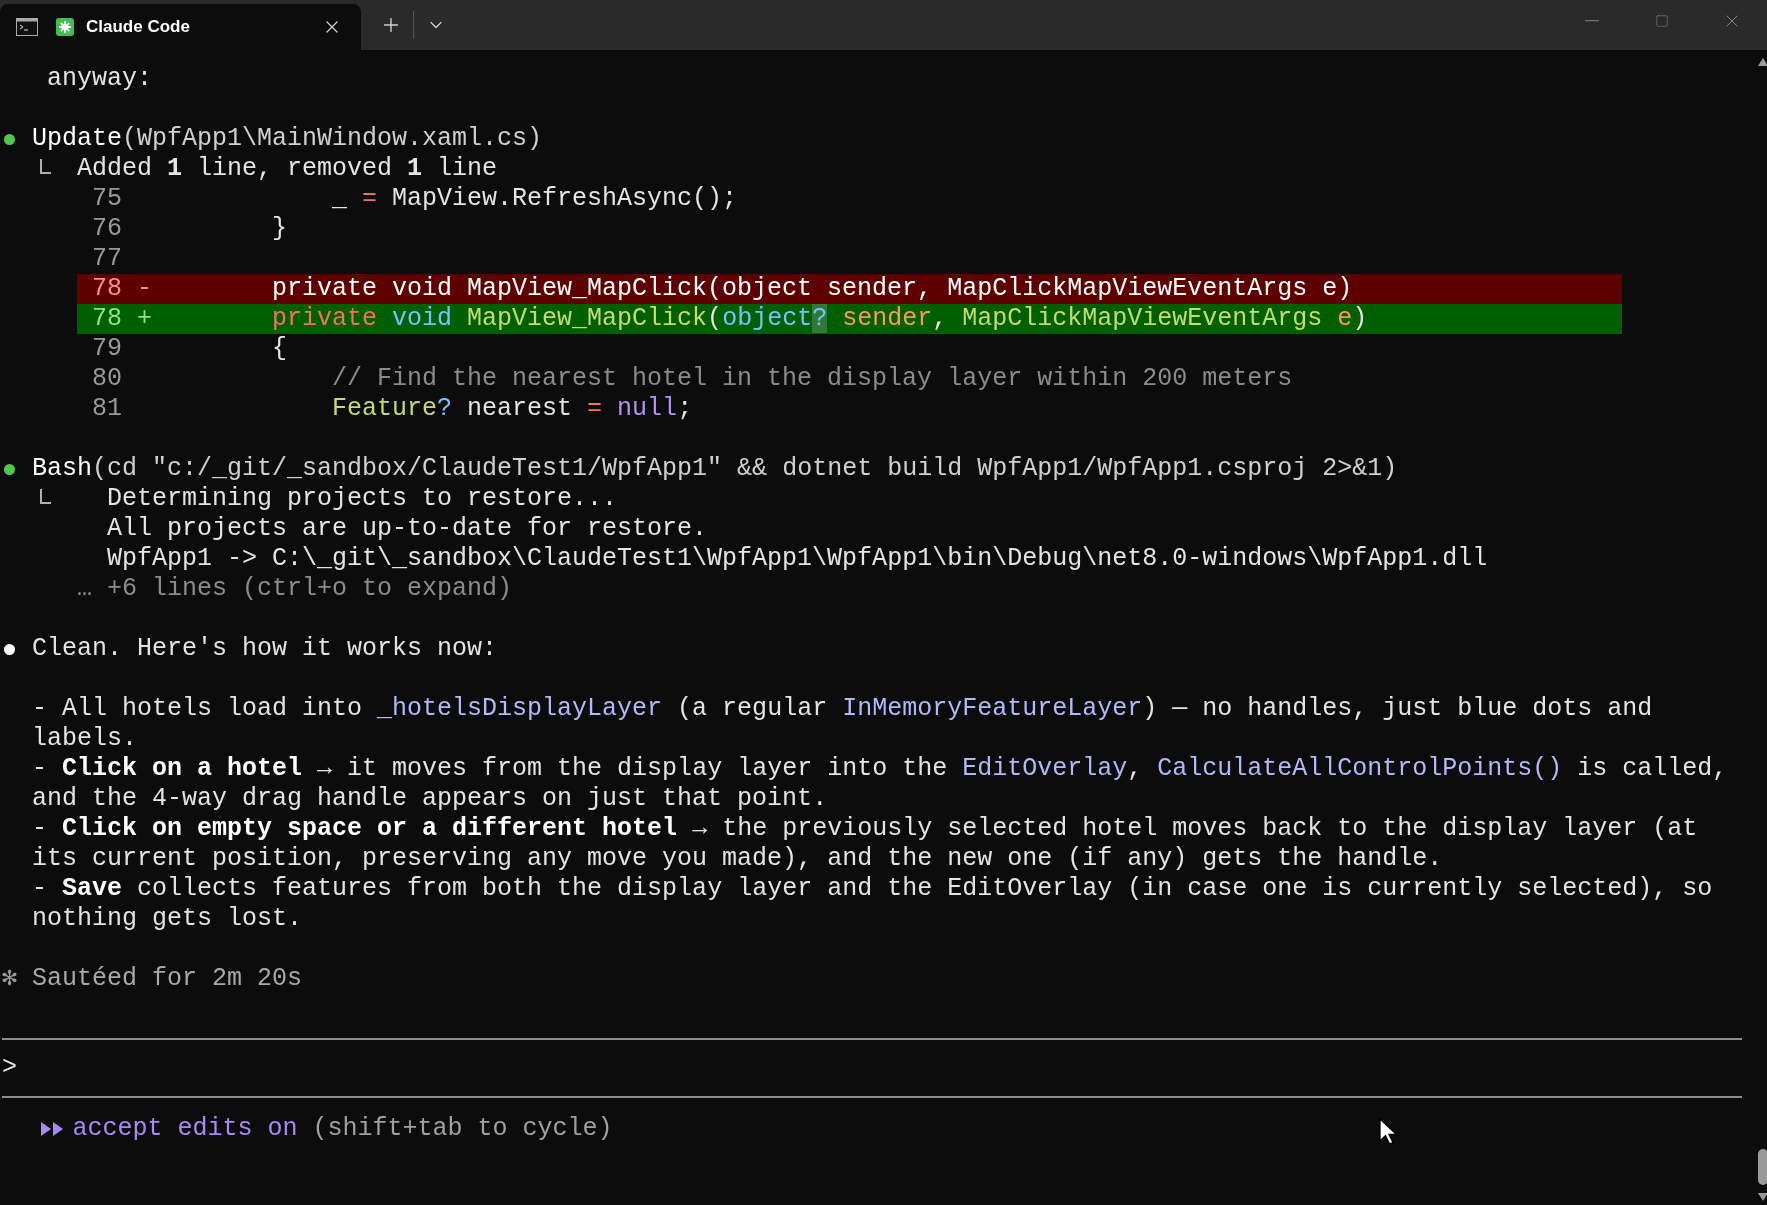 The height and width of the screenshot is (1205, 1767). What do you see at coordinates (279, 349) in the screenshot?
I see `code-line: {` at bounding box center [279, 349].